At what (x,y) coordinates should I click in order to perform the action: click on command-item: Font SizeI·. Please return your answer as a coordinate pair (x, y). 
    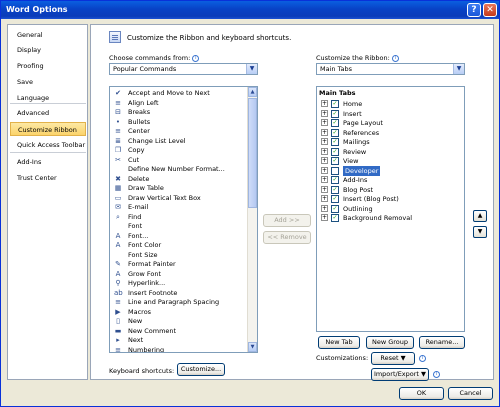
    Looking at the image, I should click on (183, 255).